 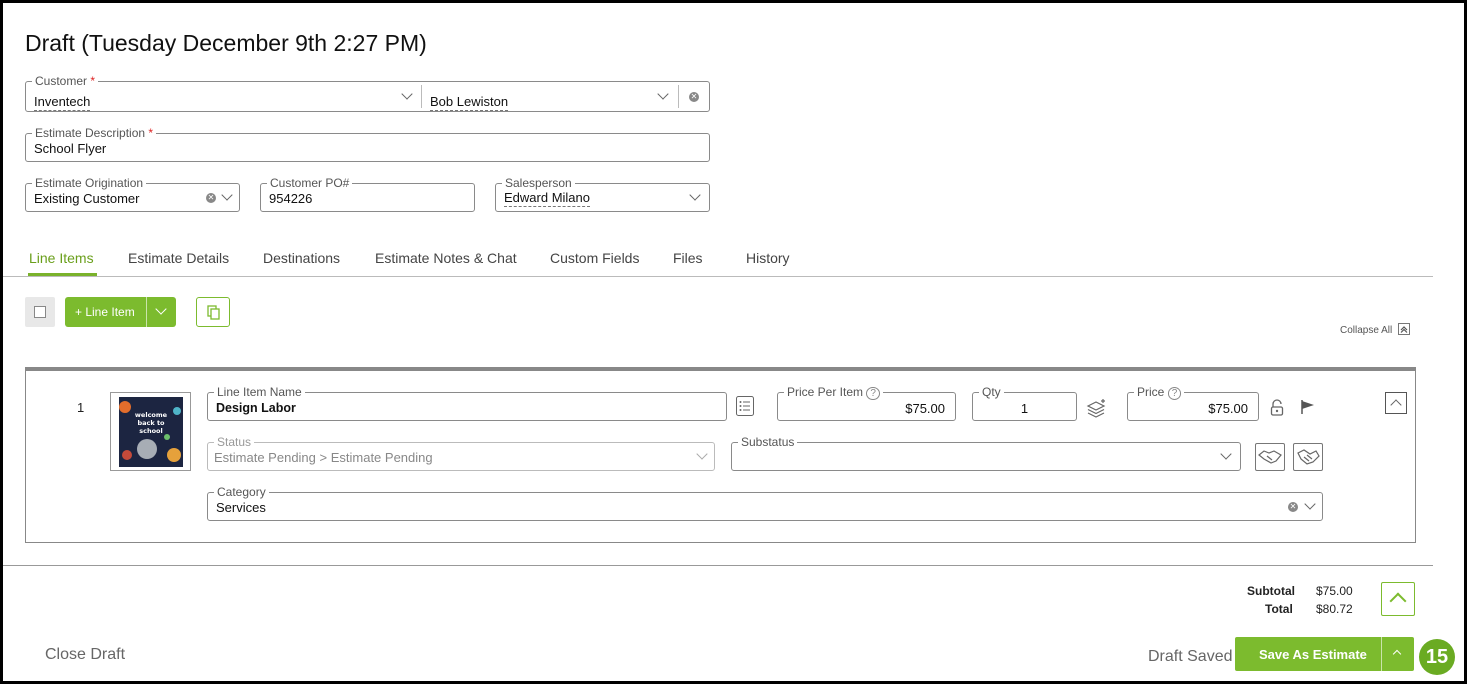 What do you see at coordinates (367, 144) in the screenshot?
I see `estimate-description-field: Estimate Description * School Flyer` at bounding box center [367, 144].